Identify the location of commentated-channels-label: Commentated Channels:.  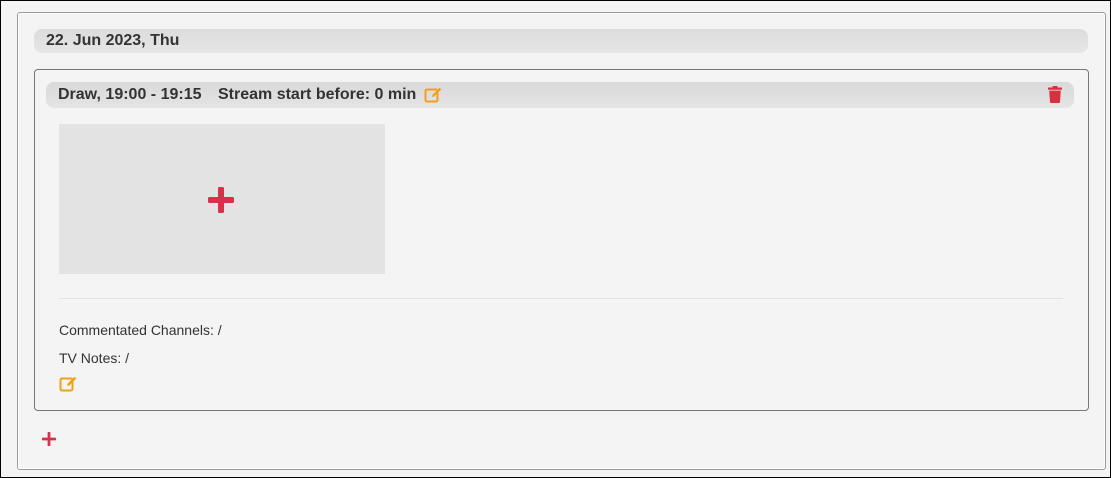
(136, 330).